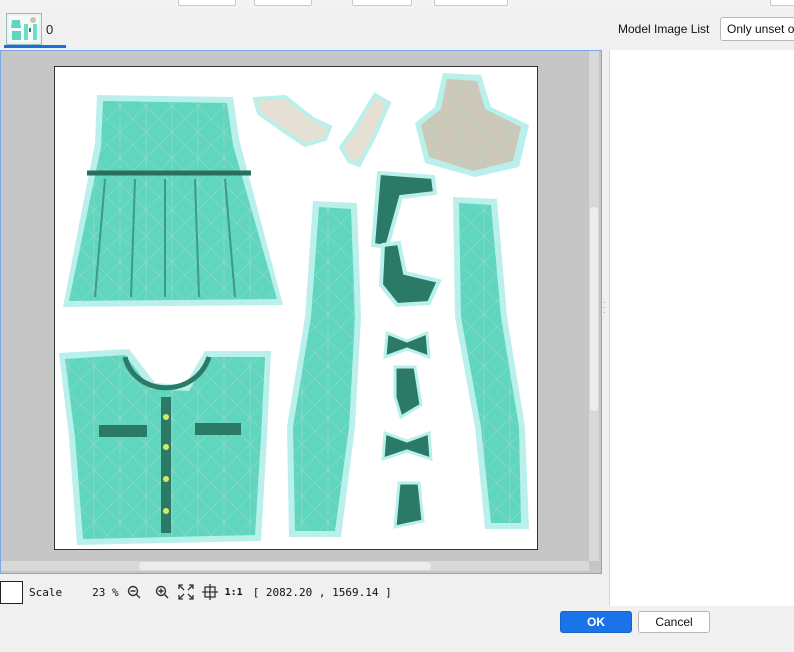 This screenshot has width=794, height=652. Describe the element at coordinates (210, 592) in the screenshot. I see `center-crosshair-icon` at that location.